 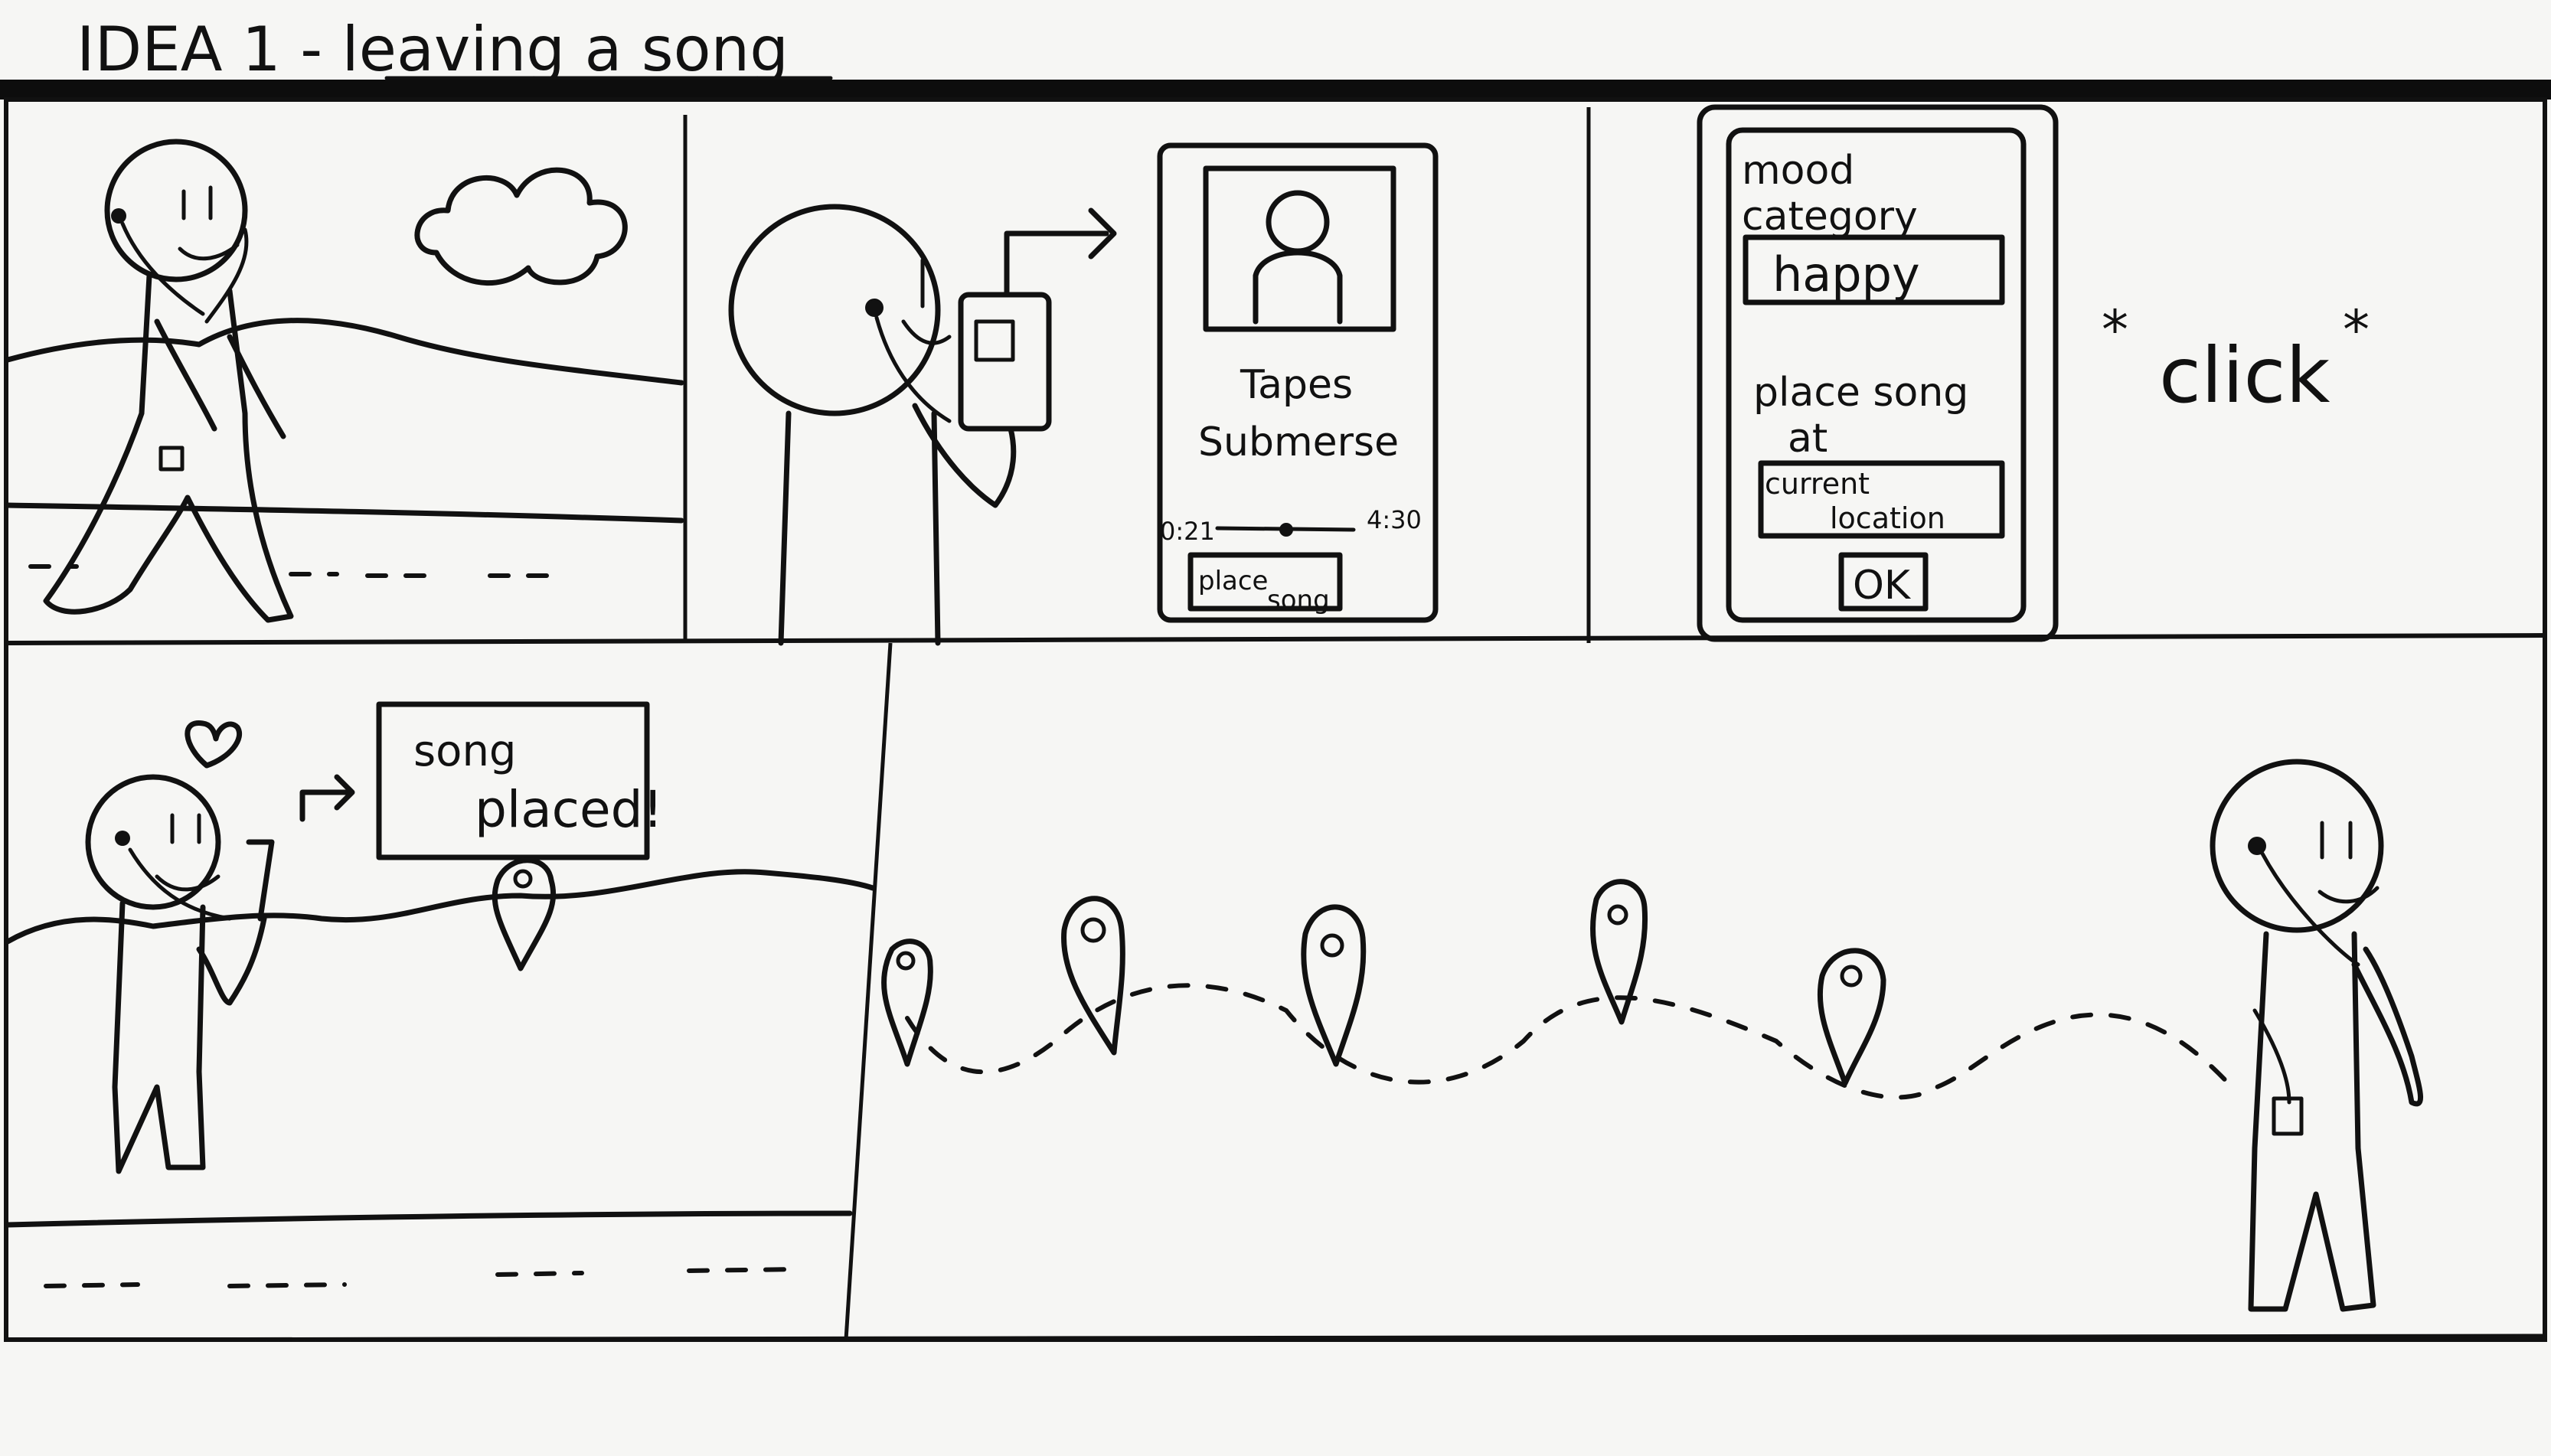 I want to click on place-label-1: place song, so click(x=1860, y=393).